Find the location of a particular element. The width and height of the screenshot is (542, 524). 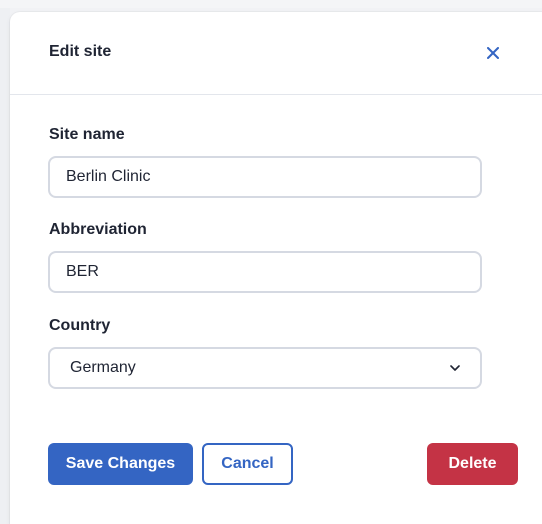

chevron-down-icon is located at coordinates (455, 368).